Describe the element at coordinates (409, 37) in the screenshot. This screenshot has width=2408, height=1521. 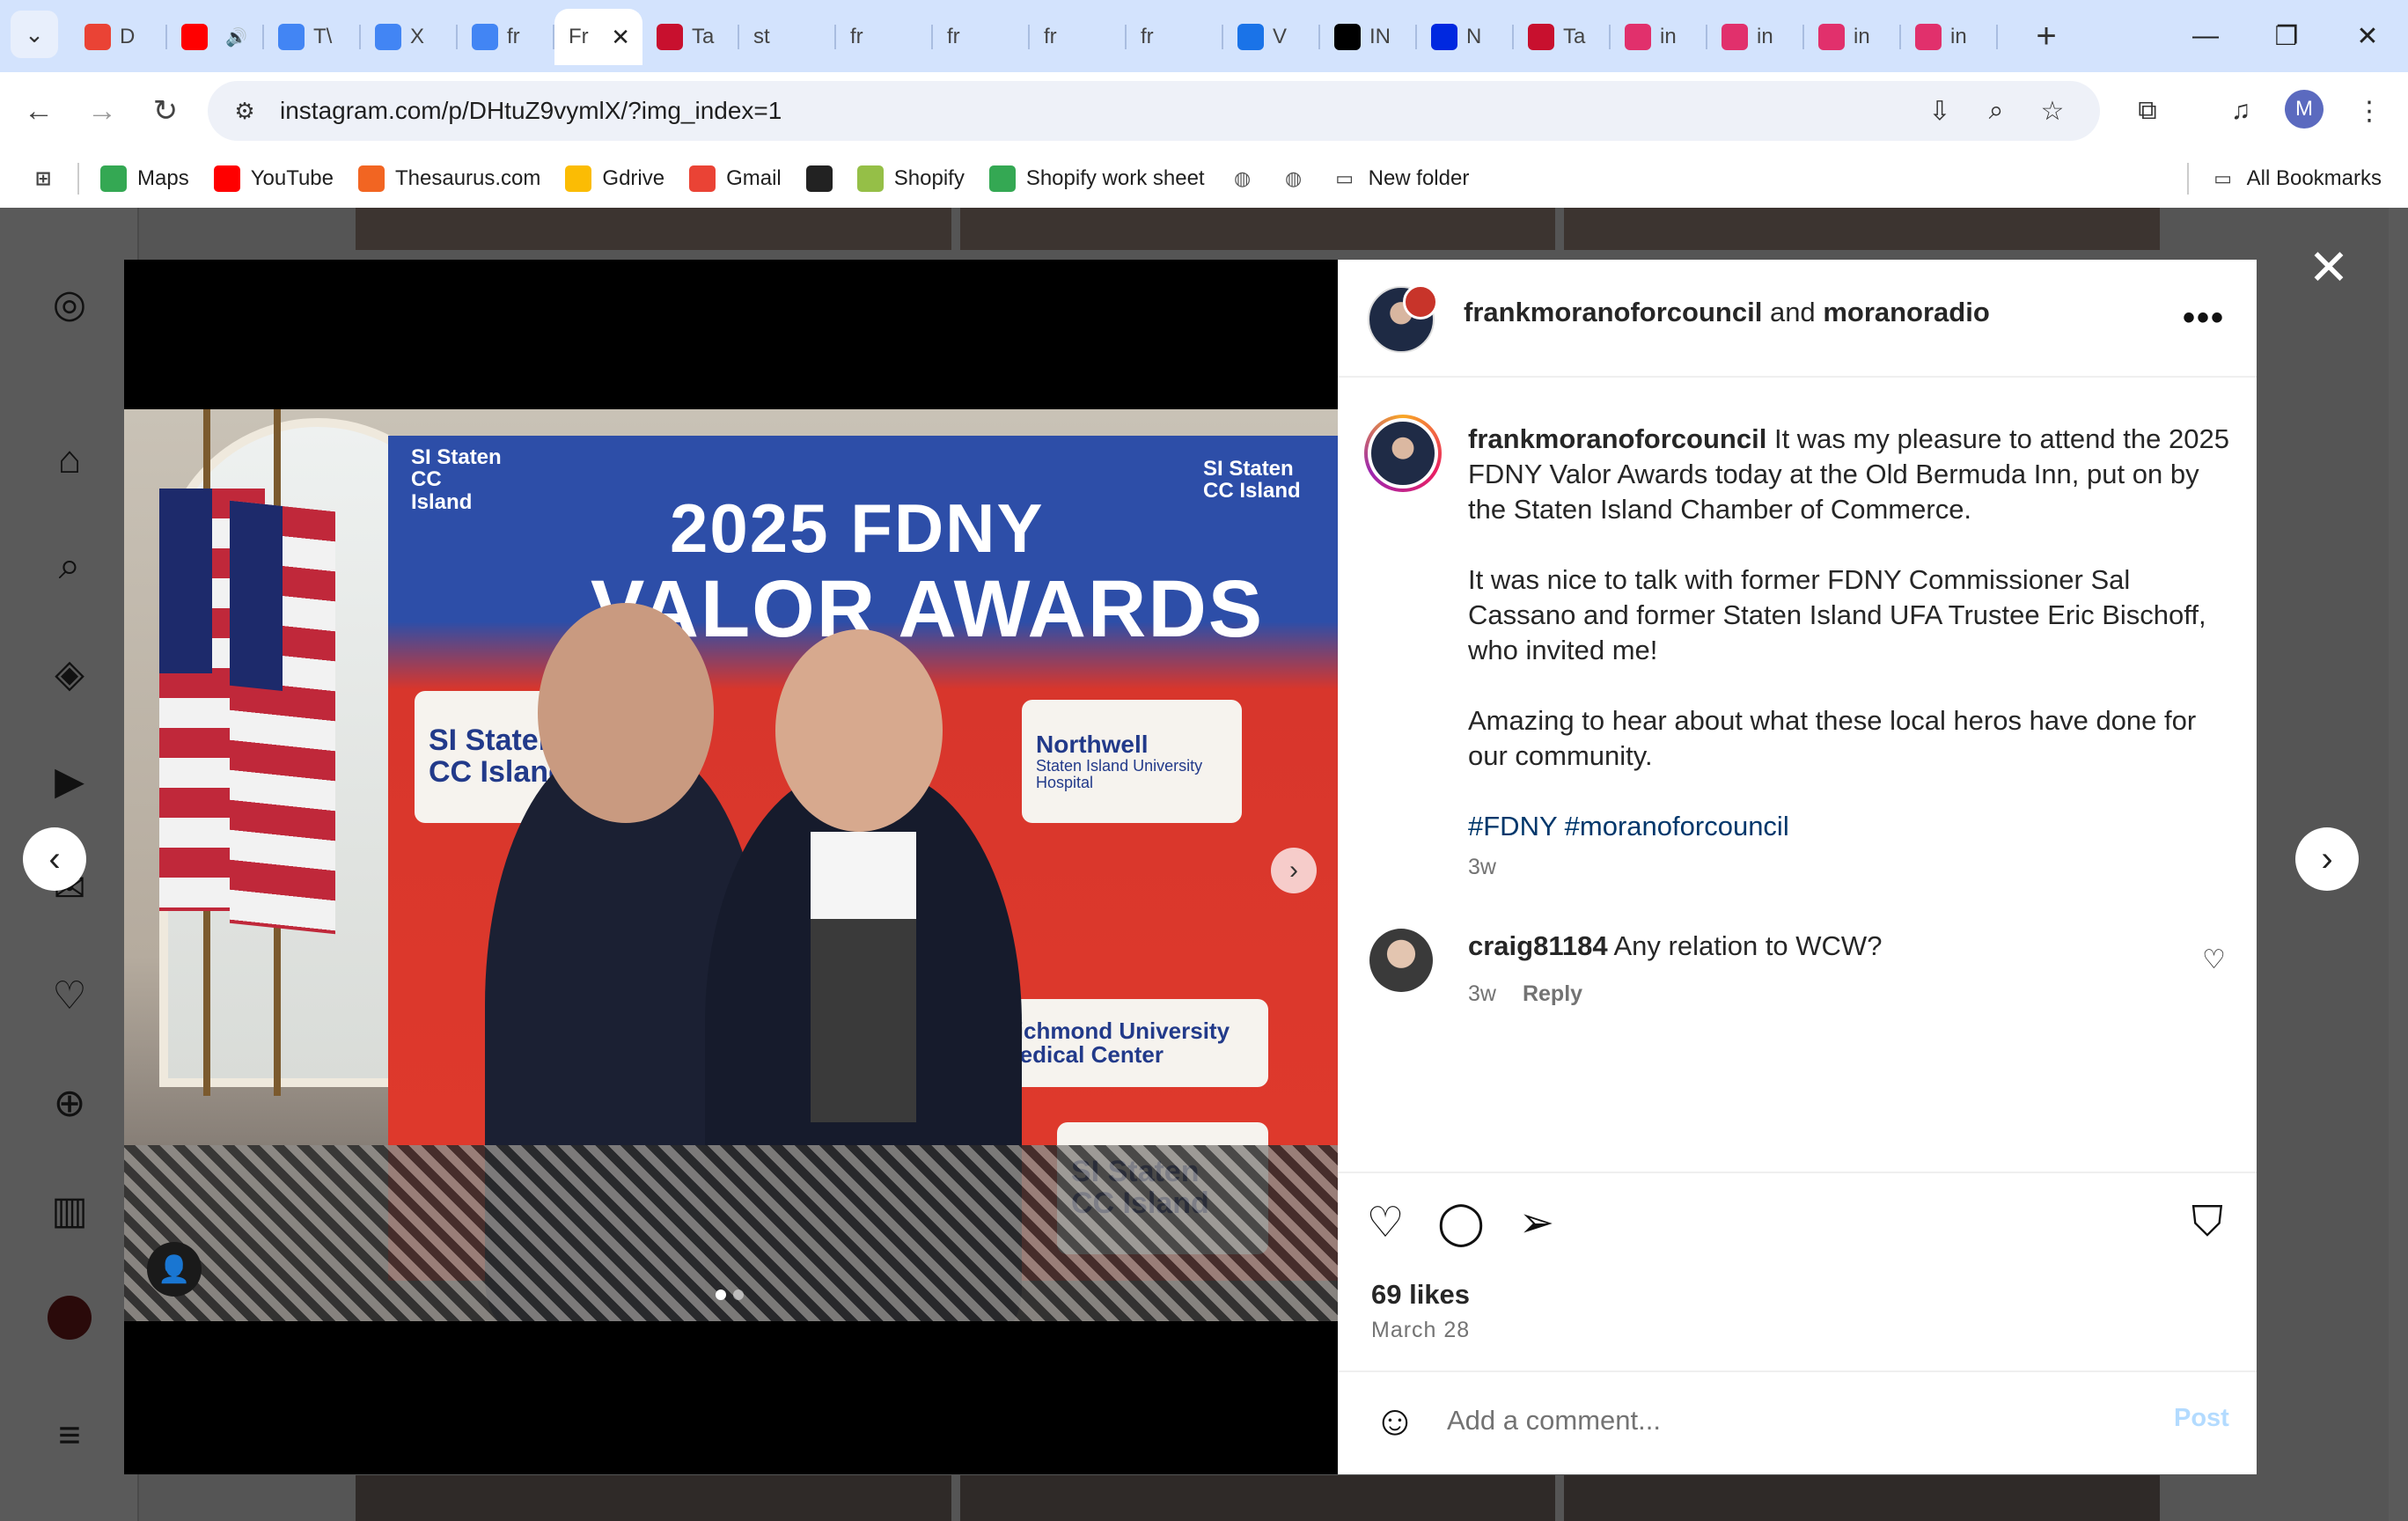
I see `browser-tab: X` at that location.